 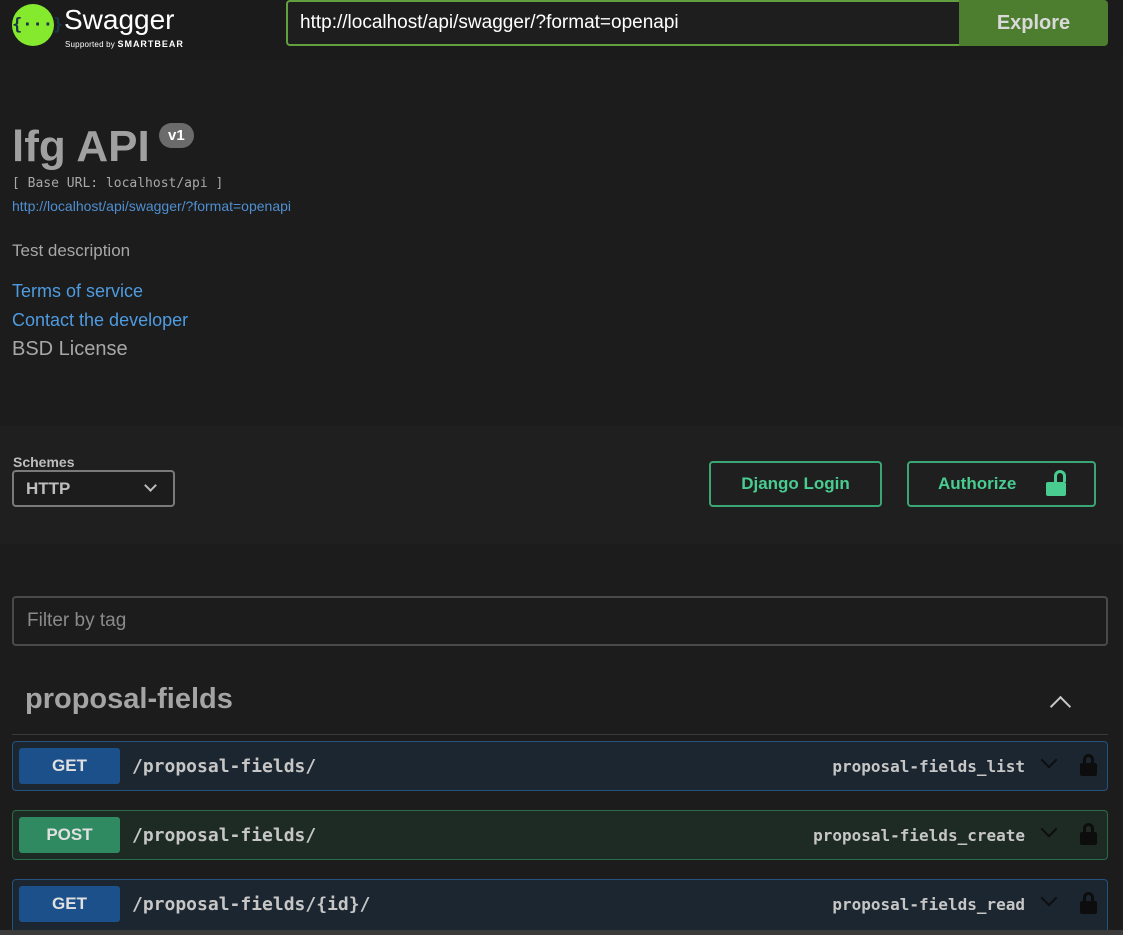 I want to click on license-text: BSD License, so click(x=70, y=349).